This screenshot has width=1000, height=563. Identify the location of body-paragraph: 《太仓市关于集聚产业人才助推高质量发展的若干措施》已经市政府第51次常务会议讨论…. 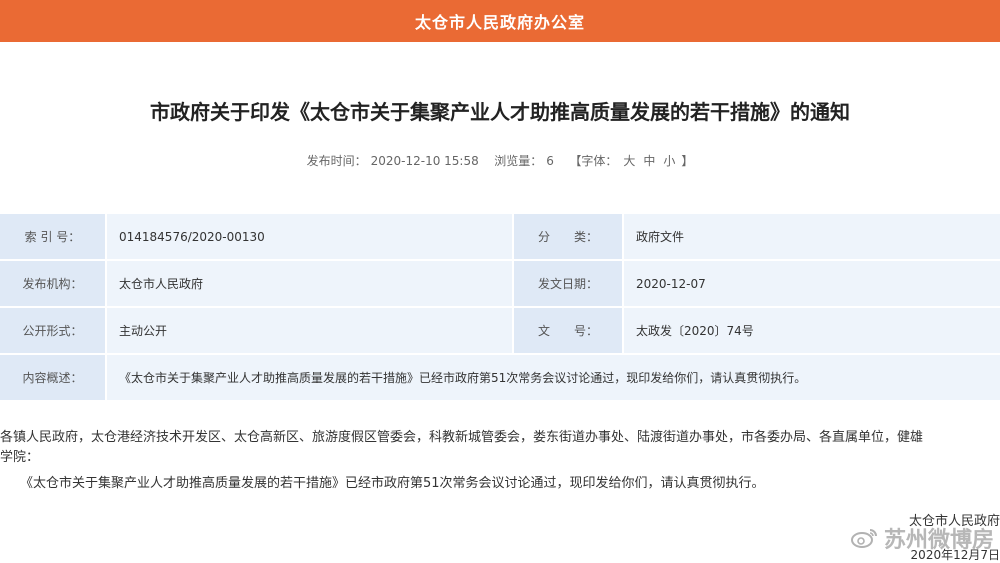
(392, 483).